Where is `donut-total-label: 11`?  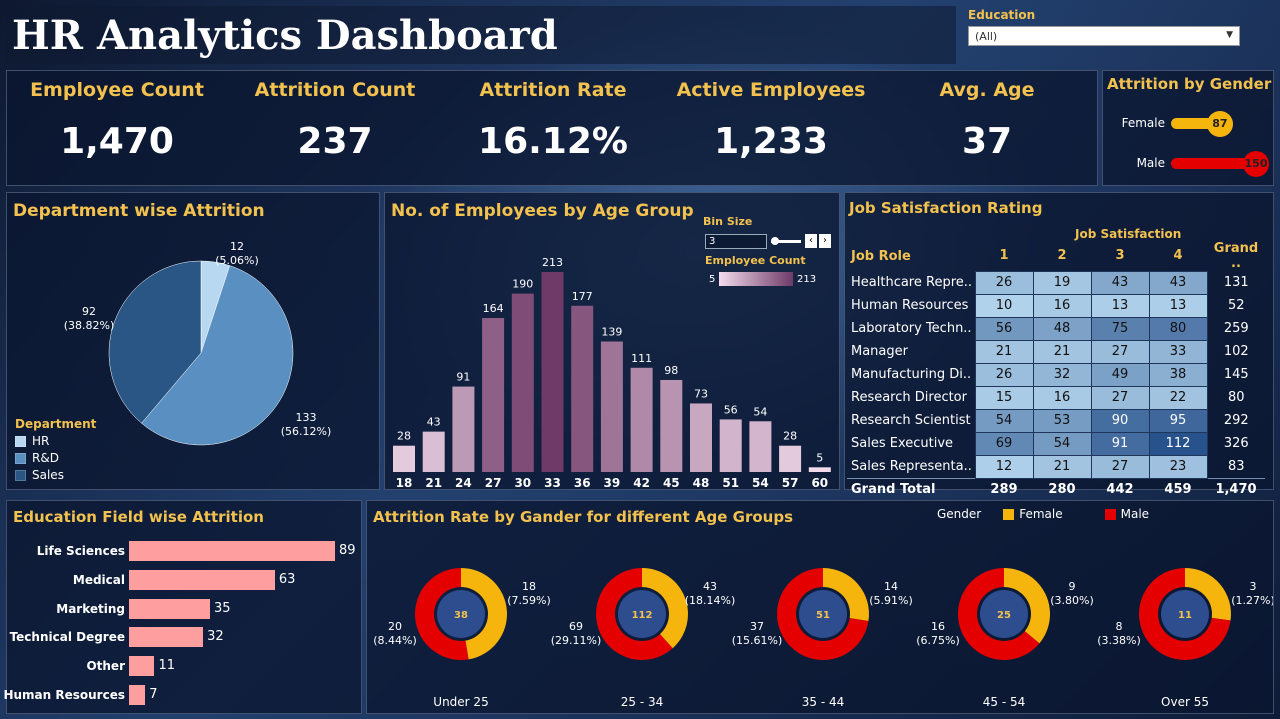 donut-total-label: 11 is located at coordinates (1185, 615).